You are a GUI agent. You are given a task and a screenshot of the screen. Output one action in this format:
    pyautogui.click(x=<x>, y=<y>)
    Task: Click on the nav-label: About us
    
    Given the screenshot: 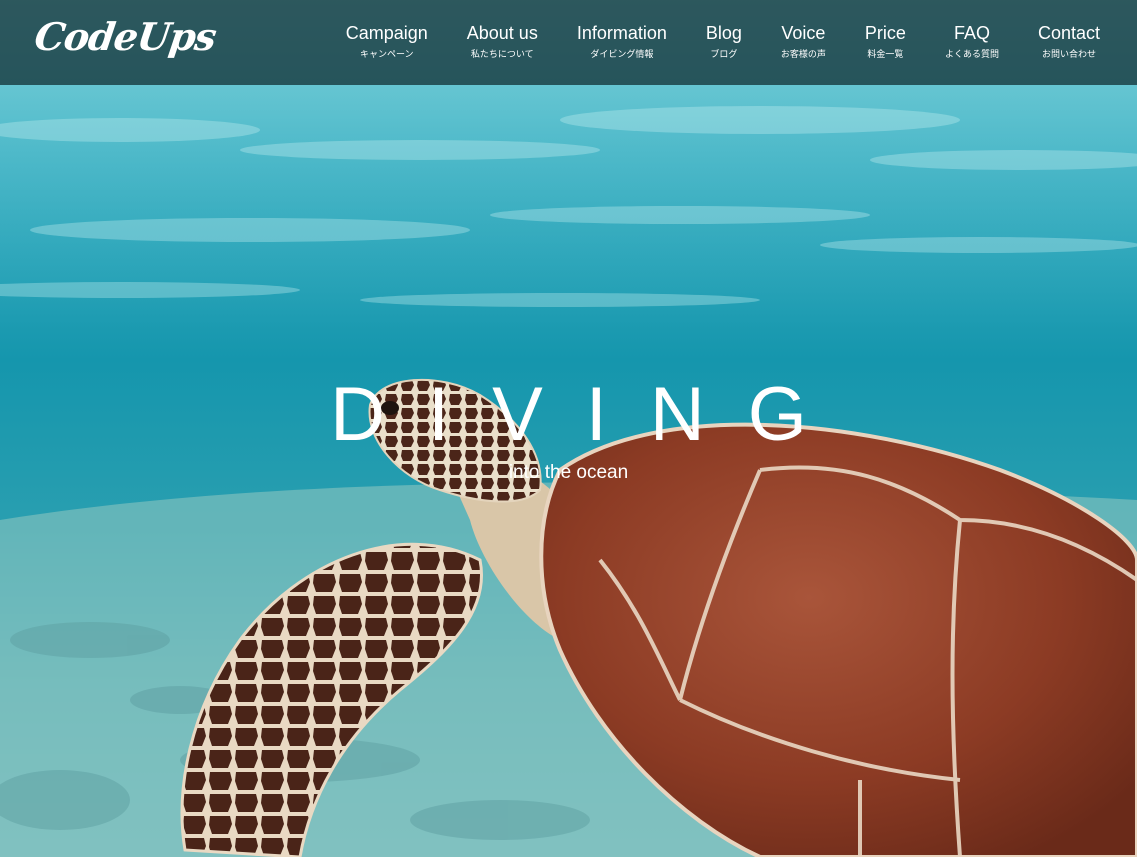 What is the action you would take?
    pyautogui.click(x=502, y=33)
    